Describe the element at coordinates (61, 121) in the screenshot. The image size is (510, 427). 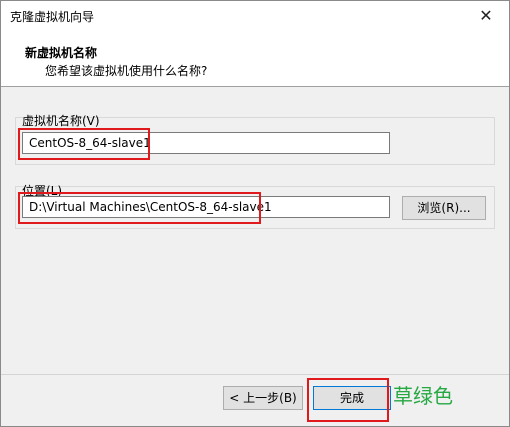
I see `name-label: 虚拟机名称(V)` at that location.